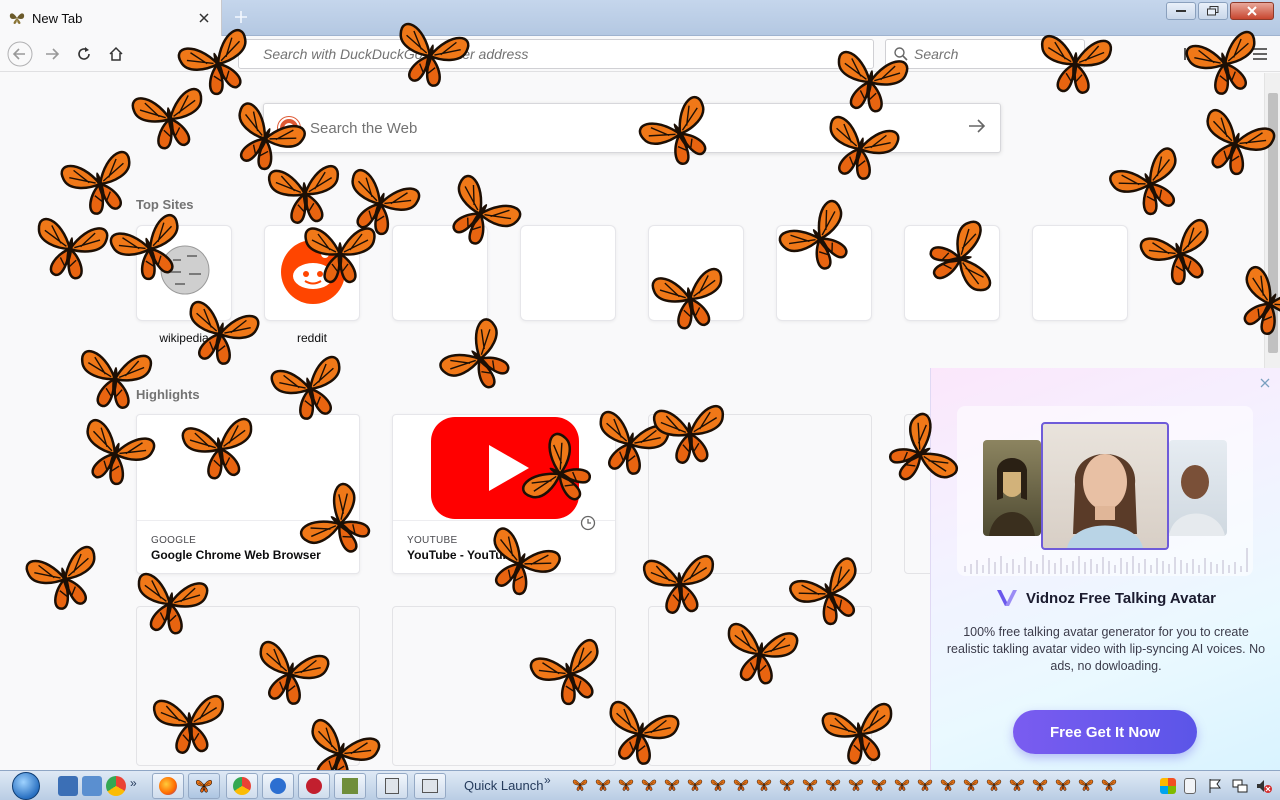 The width and height of the screenshot is (1280, 800). Describe the element at coordinates (20, 54) in the screenshot. I see `back-arrow-icon` at that location.